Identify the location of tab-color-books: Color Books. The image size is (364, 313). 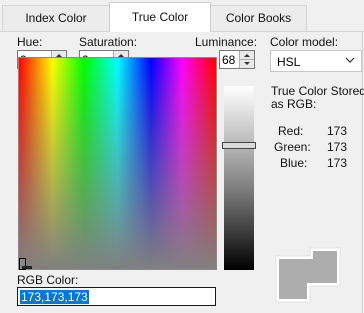
(258, 18).